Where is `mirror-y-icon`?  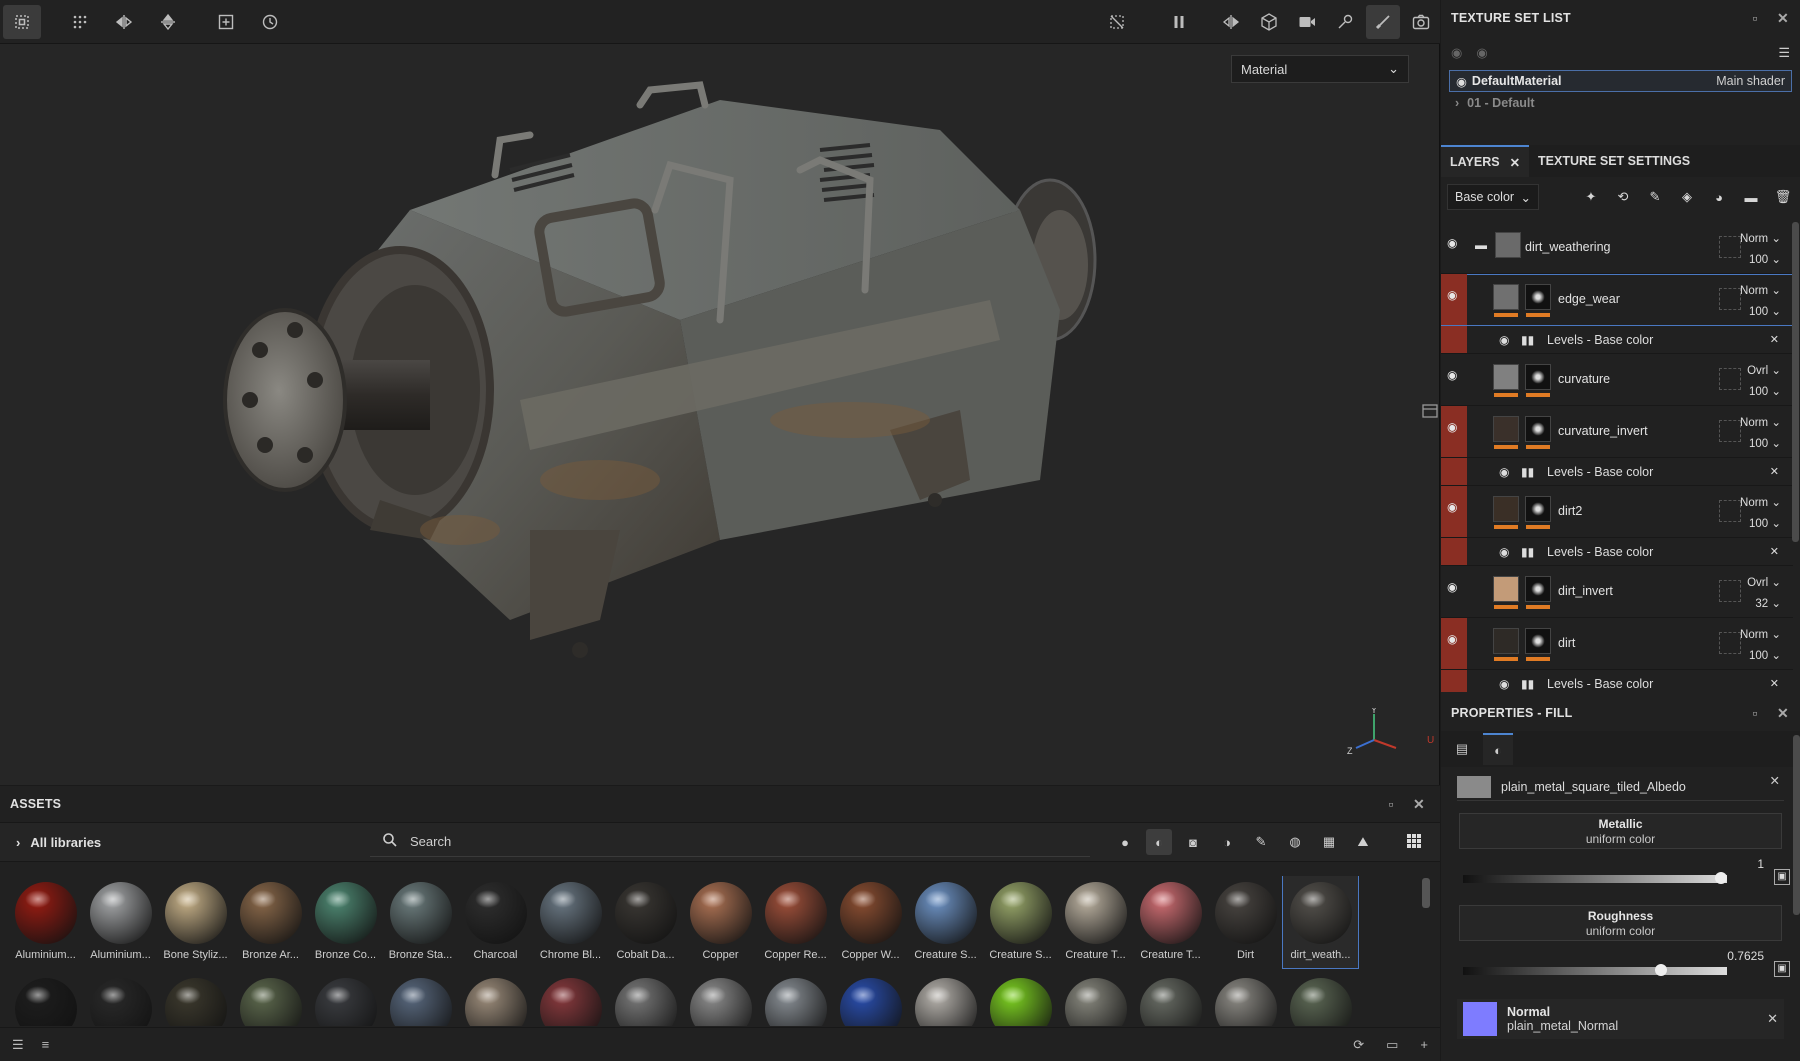 mirror-y-icon is located at coordinates (168, 22).